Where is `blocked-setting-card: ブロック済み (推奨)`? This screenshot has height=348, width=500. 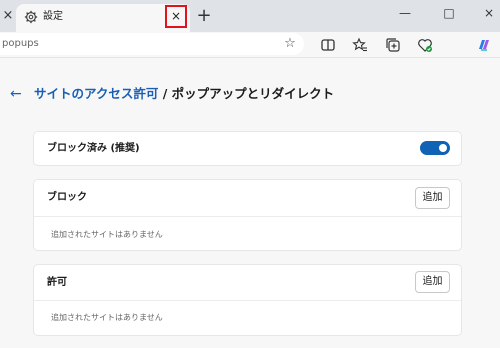 blocked-setting-card: ブロック済み (推奨) is located at coordinates (247, 148).